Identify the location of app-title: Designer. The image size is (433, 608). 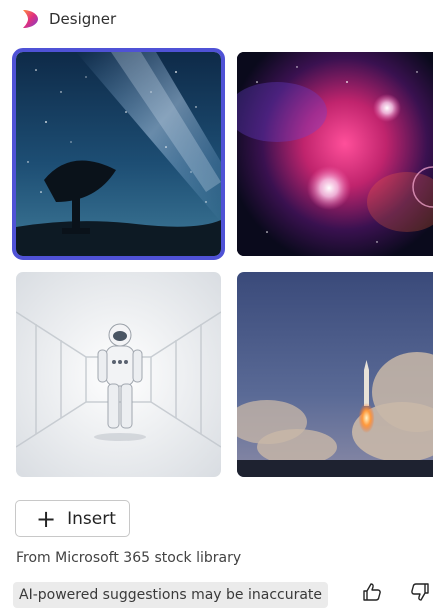
(83, 19).